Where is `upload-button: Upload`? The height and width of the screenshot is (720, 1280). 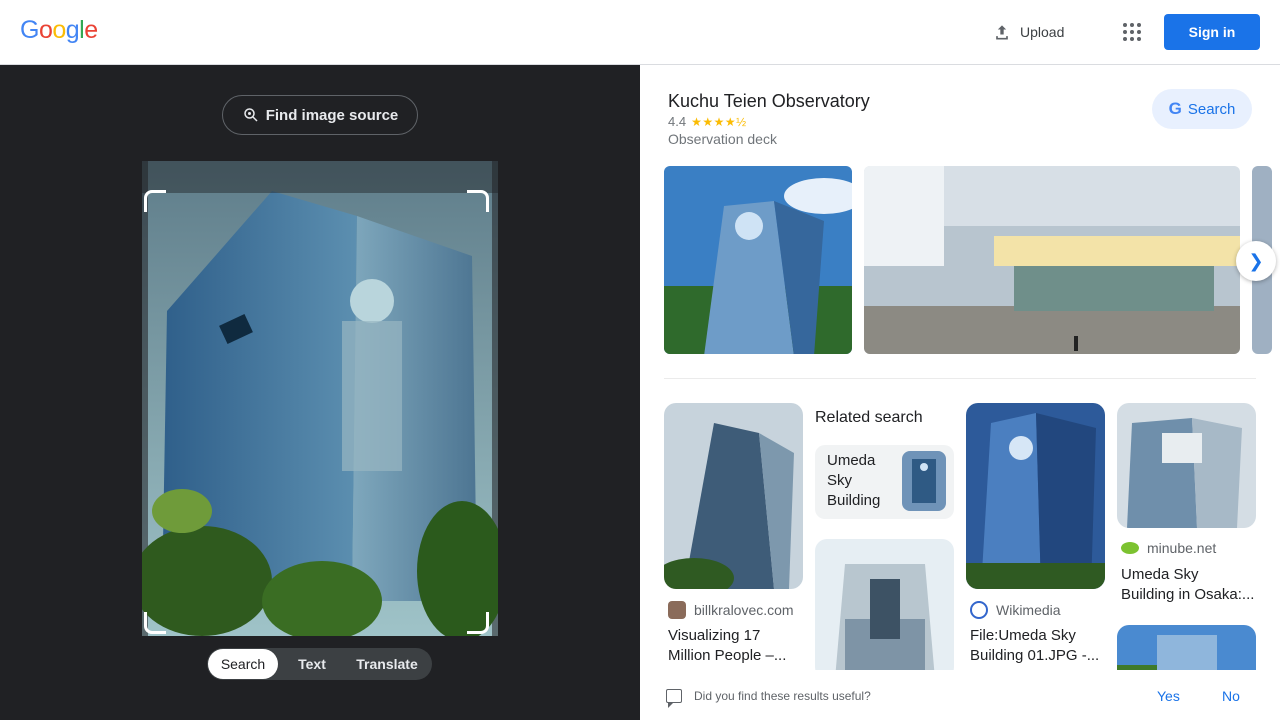 upload-button: Upload is located at coordinates (1028, 32).